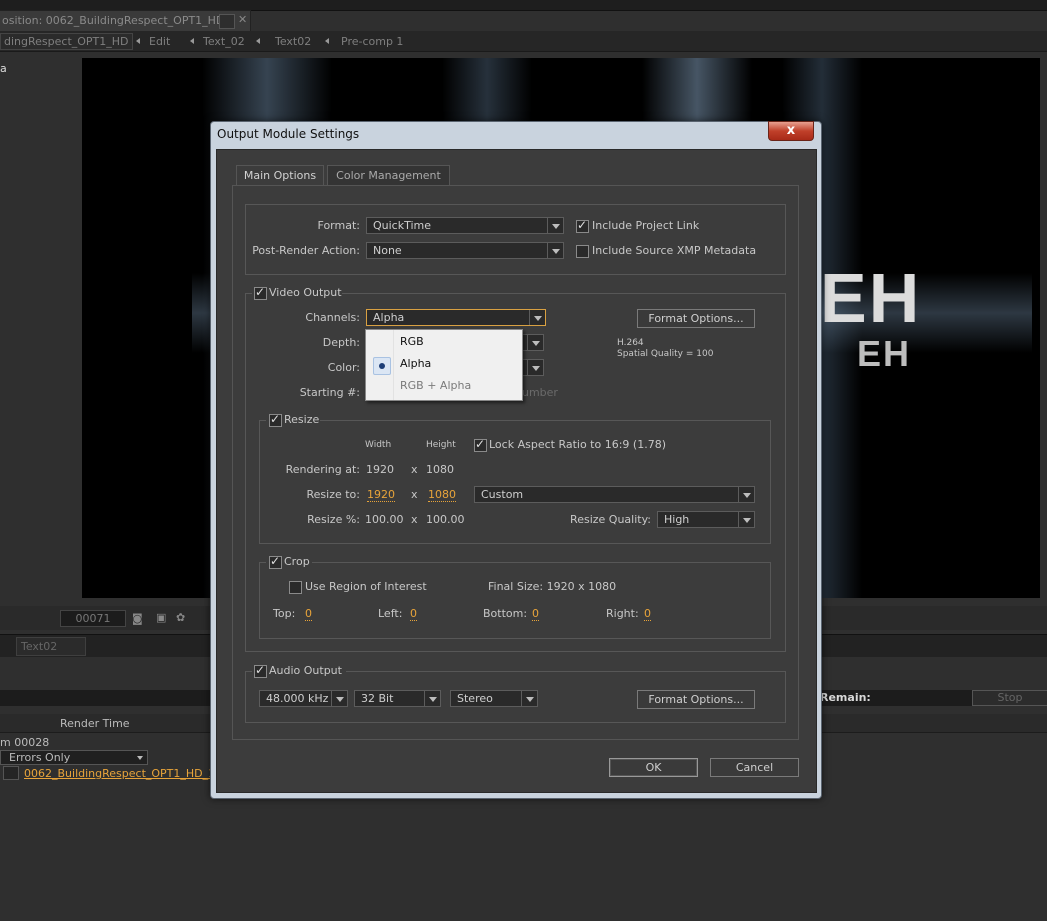 The height and width of the screenshot is (921, 1047). Describe the element at coordinates (295, 587) in the screenshot. I see `use-roi-checkbox` at that location.